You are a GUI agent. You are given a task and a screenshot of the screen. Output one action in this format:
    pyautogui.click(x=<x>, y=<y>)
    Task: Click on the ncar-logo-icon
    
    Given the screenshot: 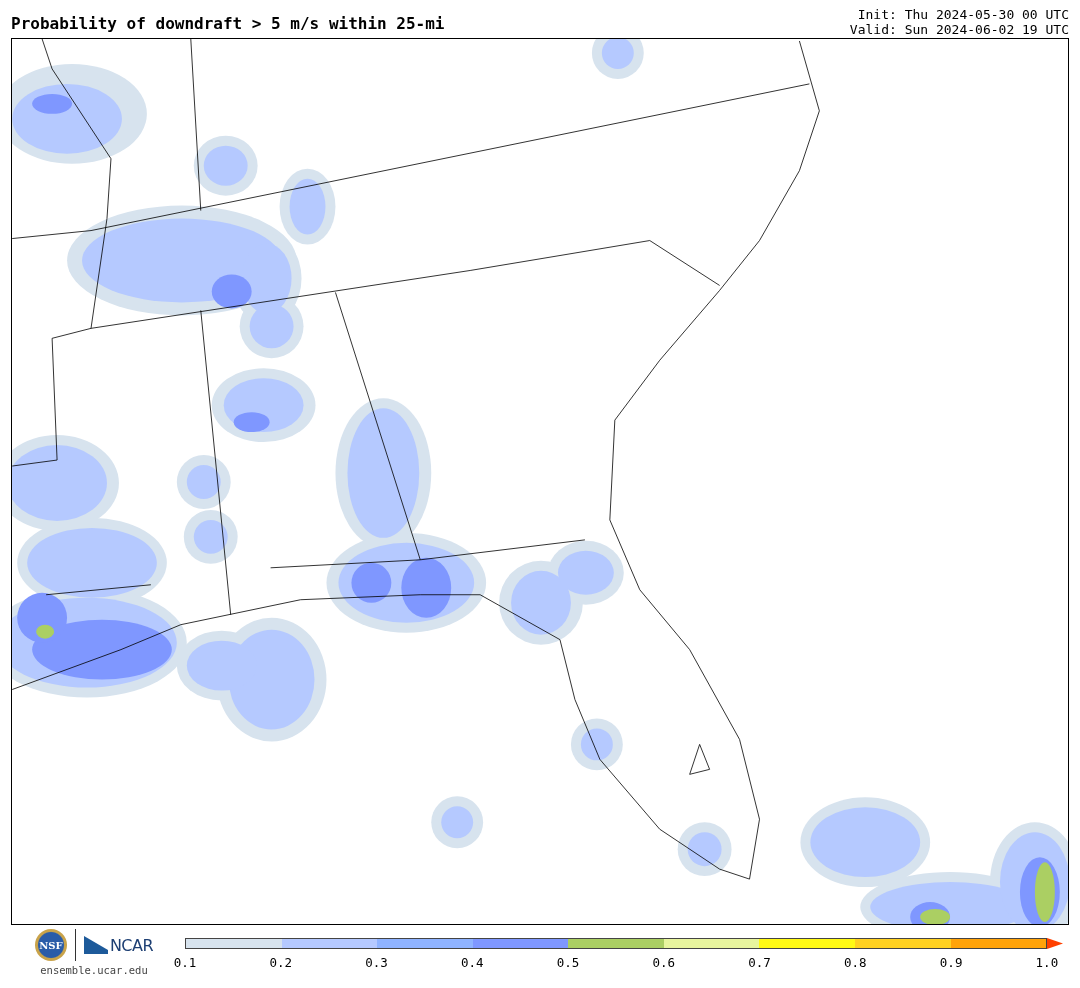 What is the action you would take?
    pyautogui.click(x=95, y=945)
    